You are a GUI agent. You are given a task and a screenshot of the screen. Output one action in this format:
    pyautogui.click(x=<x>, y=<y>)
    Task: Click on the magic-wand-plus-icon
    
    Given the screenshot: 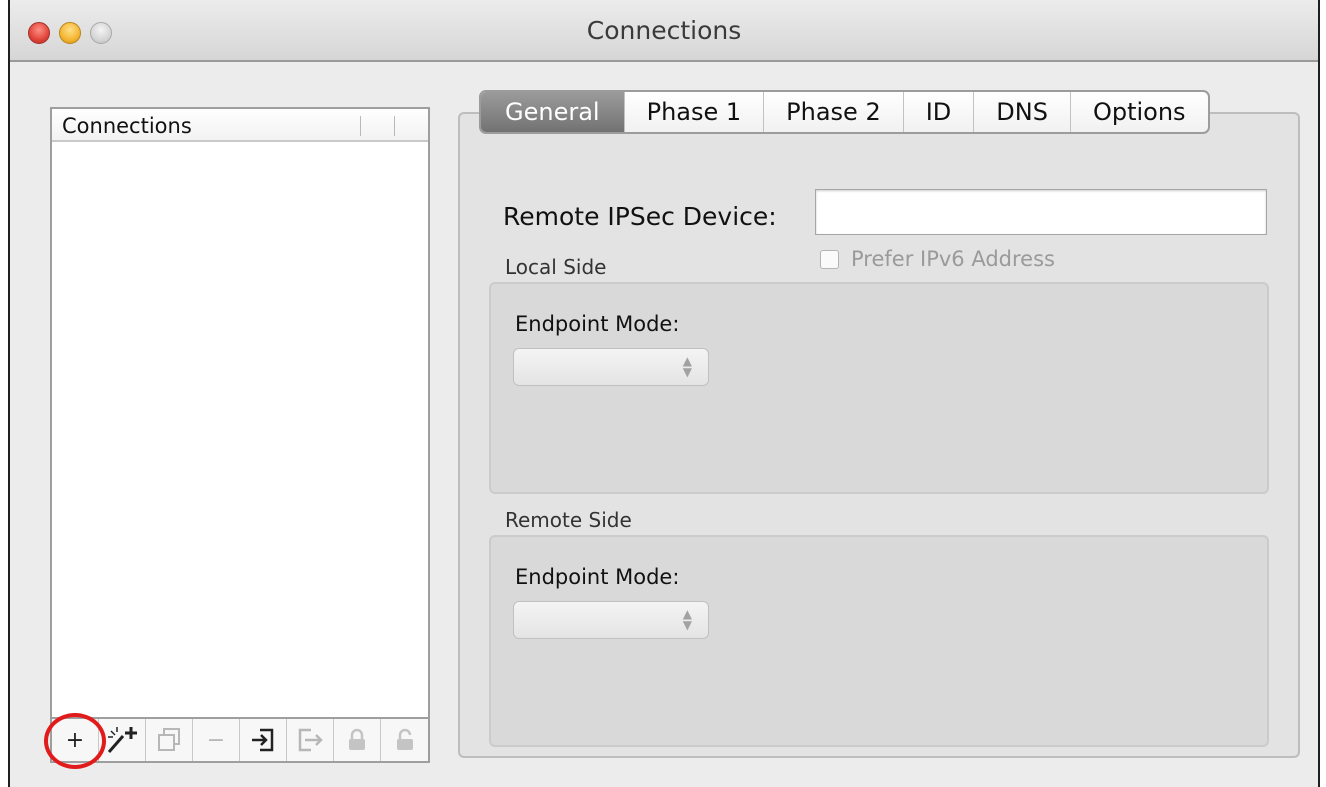 What is the action you would take?
    pyautogui.click(x=122, y=740)
    